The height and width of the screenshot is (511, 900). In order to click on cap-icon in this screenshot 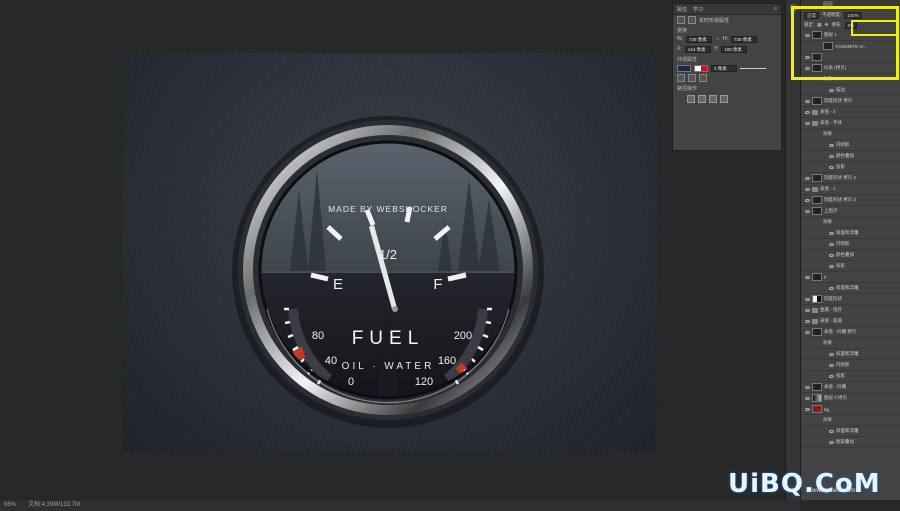, I will do `click(692, 78)`.